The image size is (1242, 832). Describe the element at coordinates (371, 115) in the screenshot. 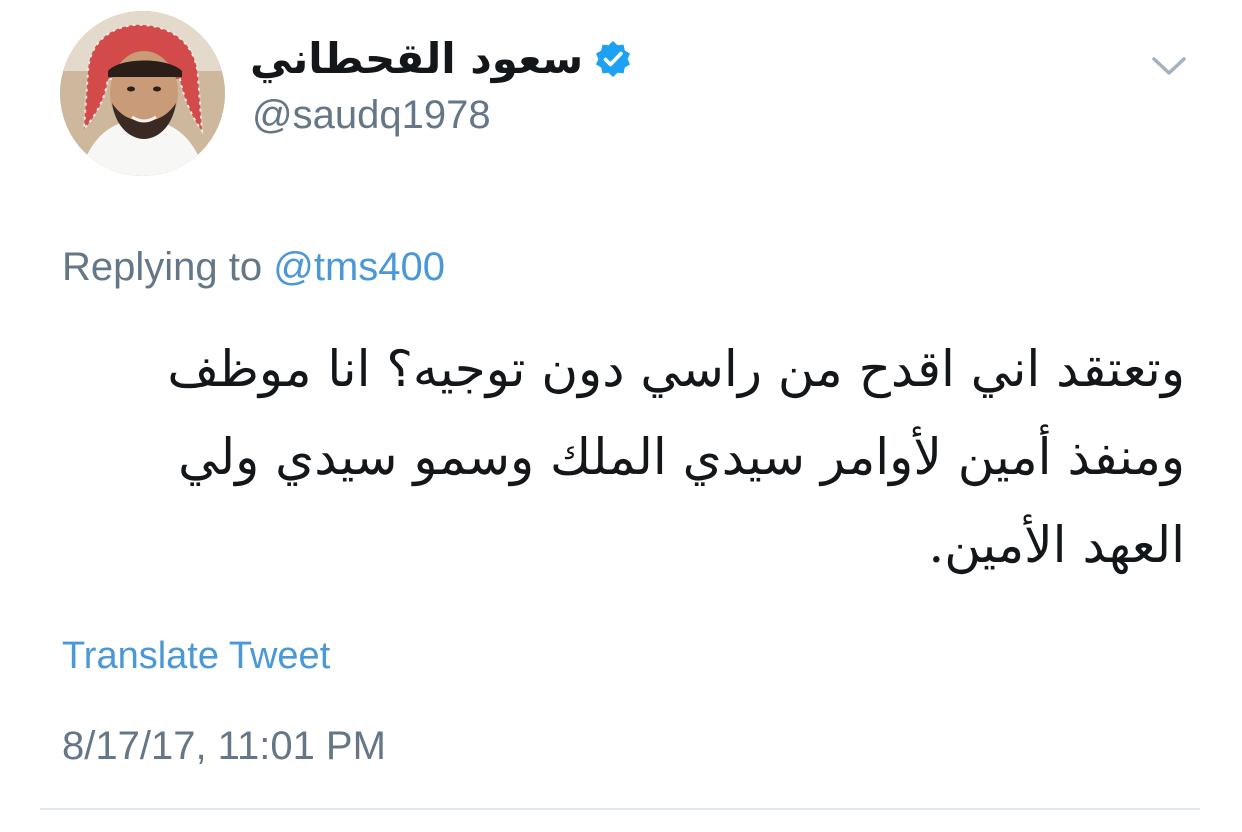

I see `author-handle: @saudq1978` at that location.